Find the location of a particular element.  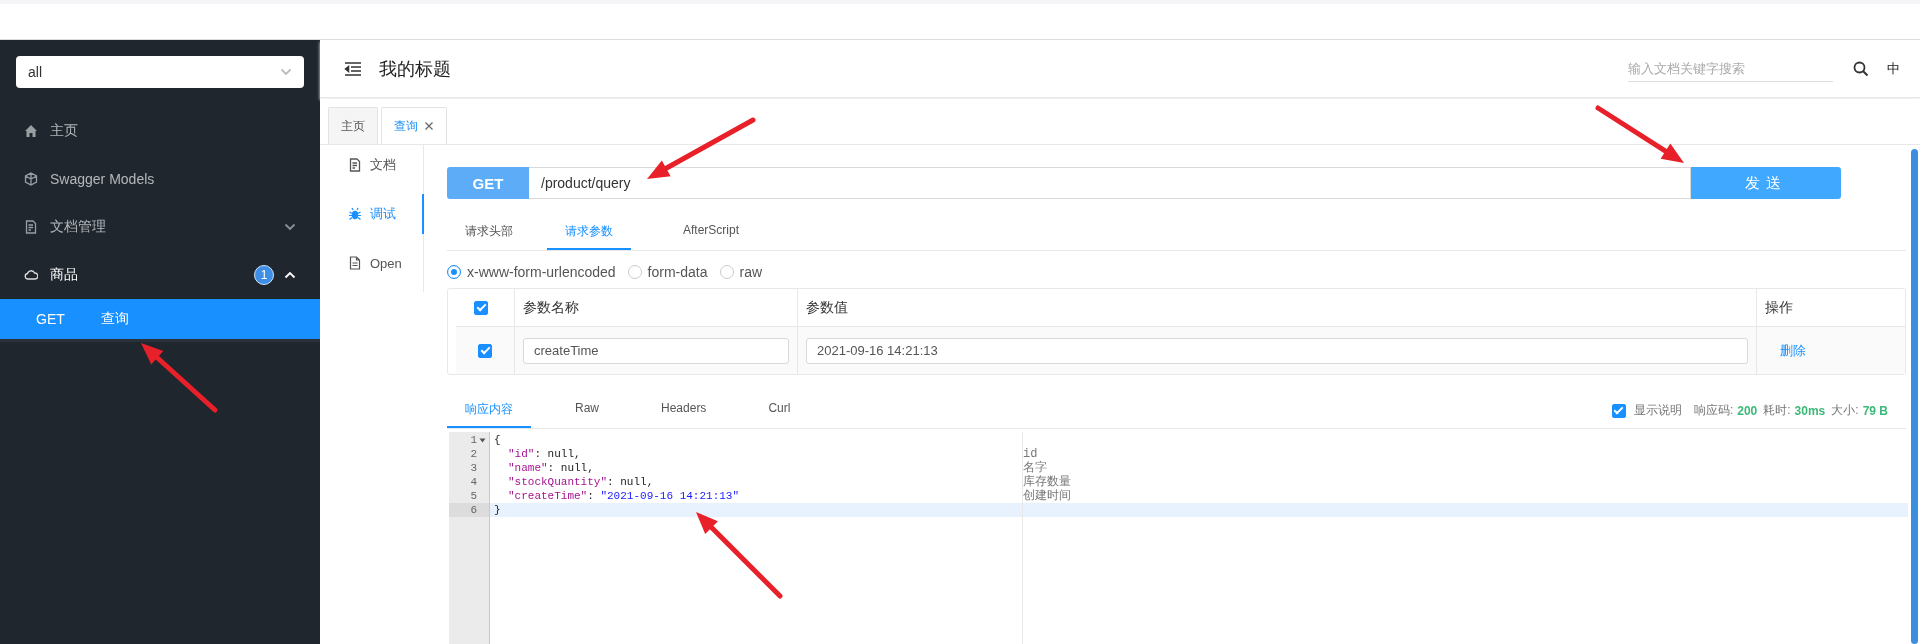

cloud-icon is located at coordinates (31, 275).